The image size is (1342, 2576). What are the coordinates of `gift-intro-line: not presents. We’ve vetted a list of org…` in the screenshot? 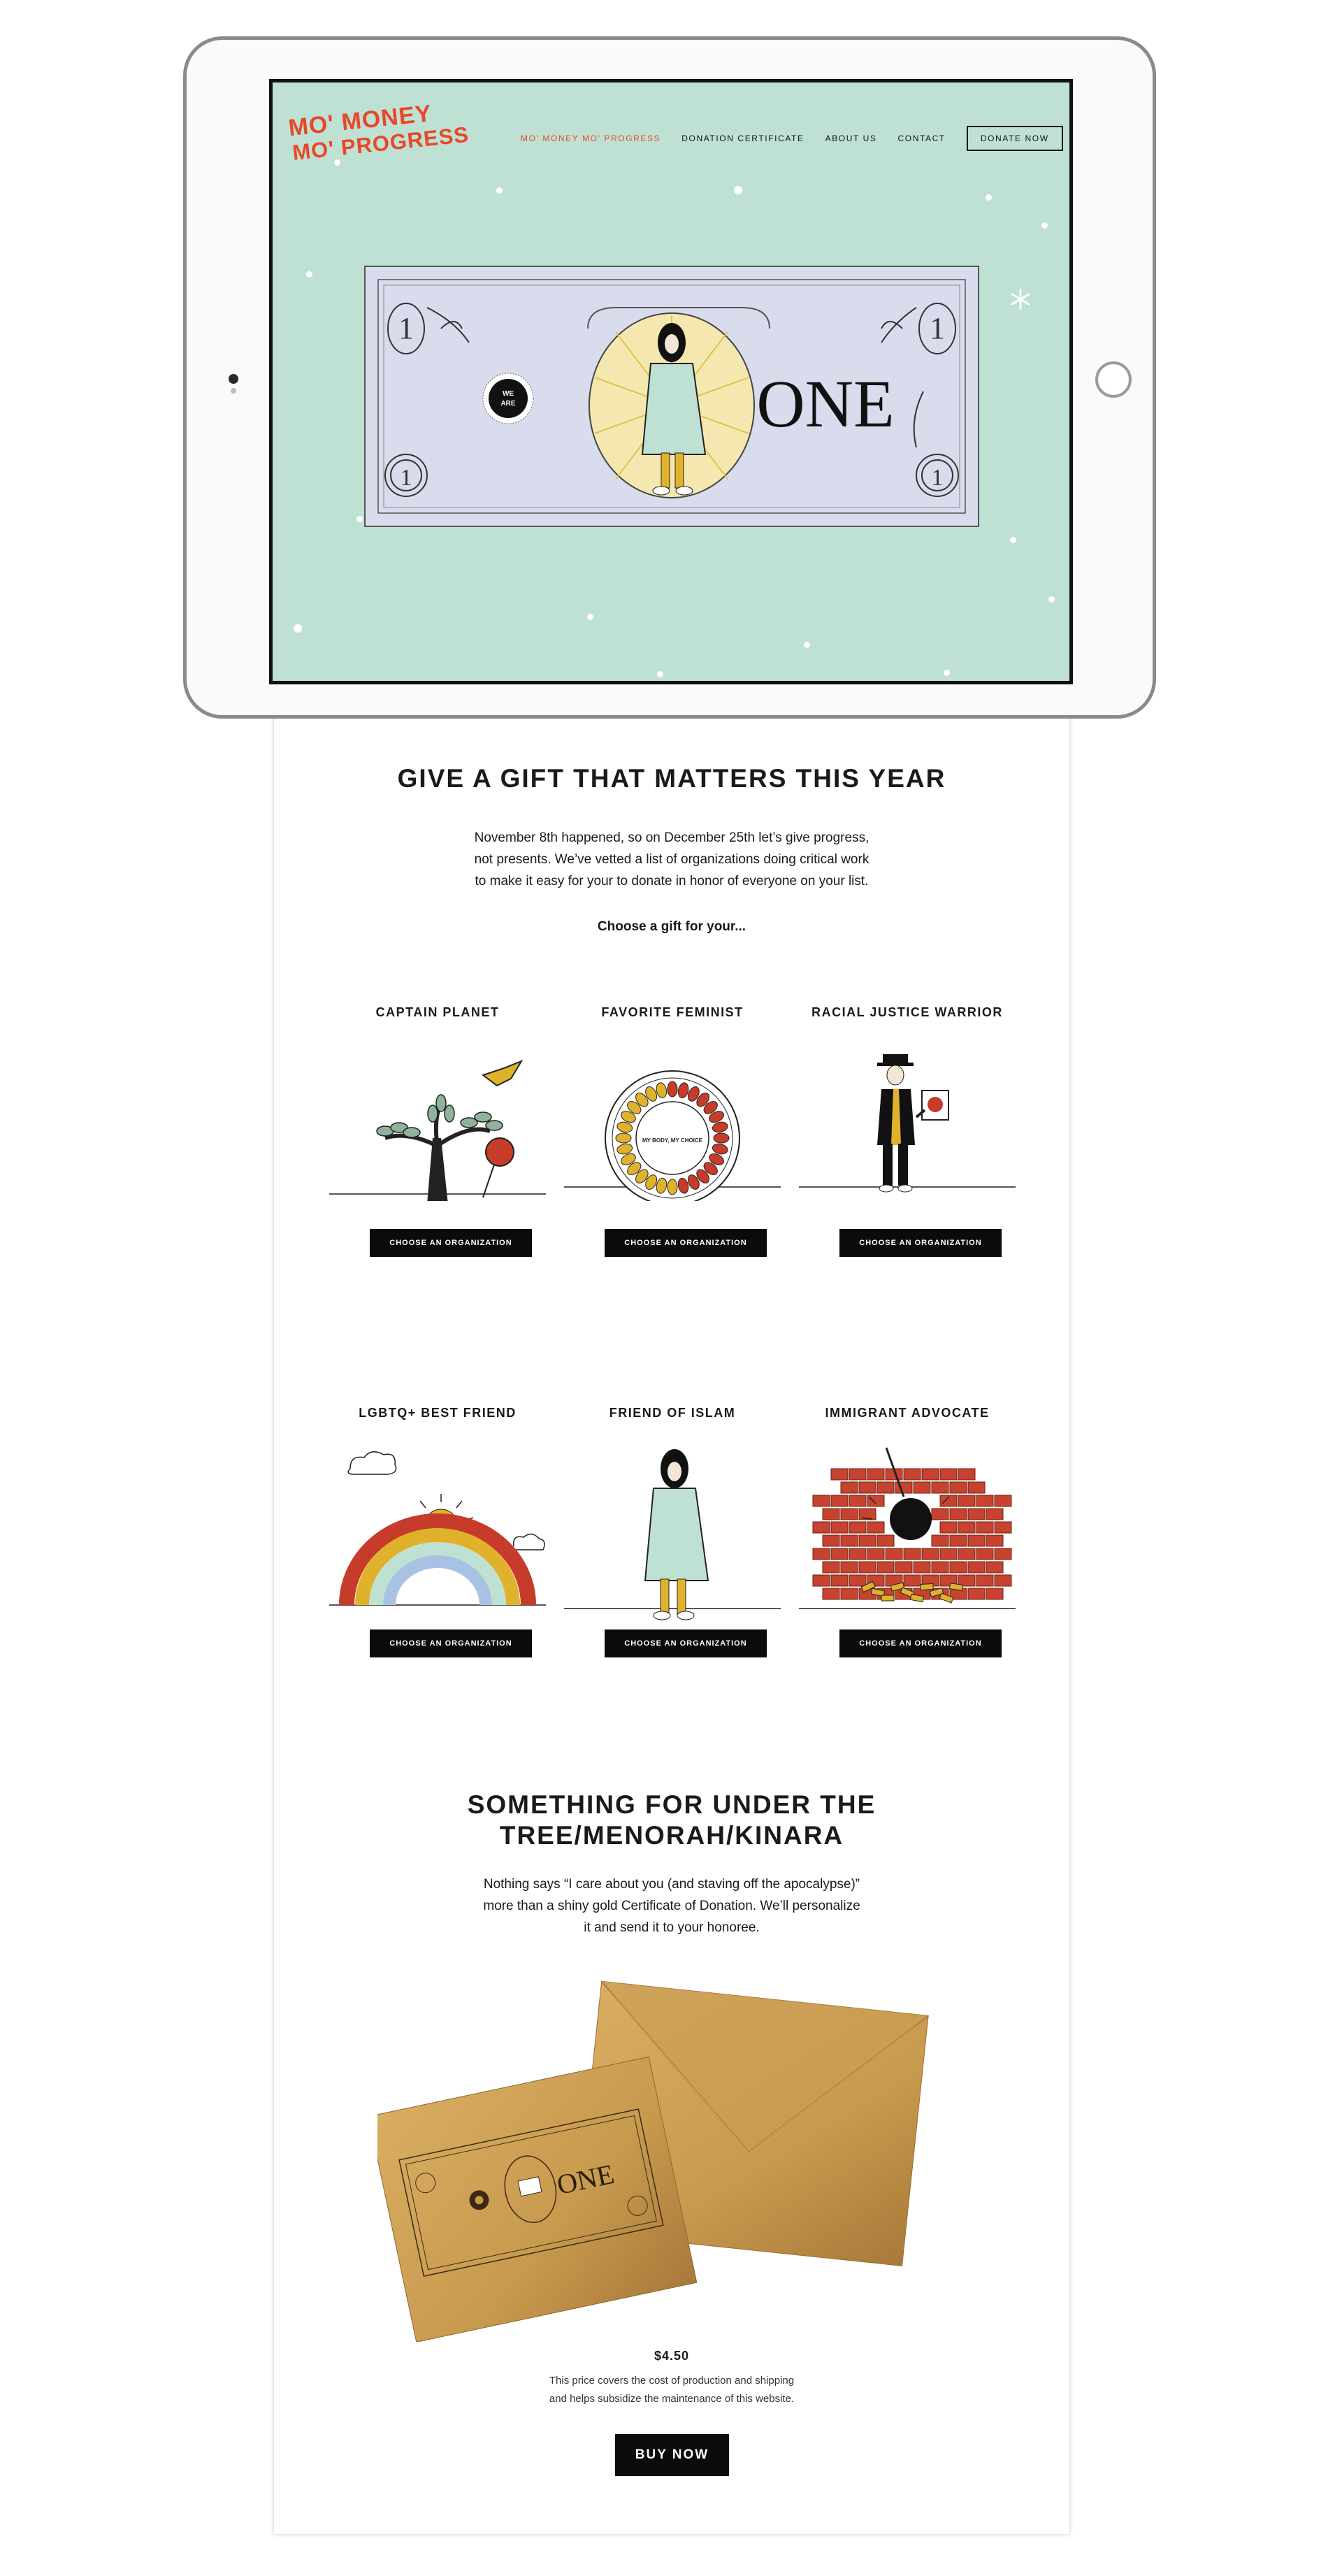 It's located at (672, 859).